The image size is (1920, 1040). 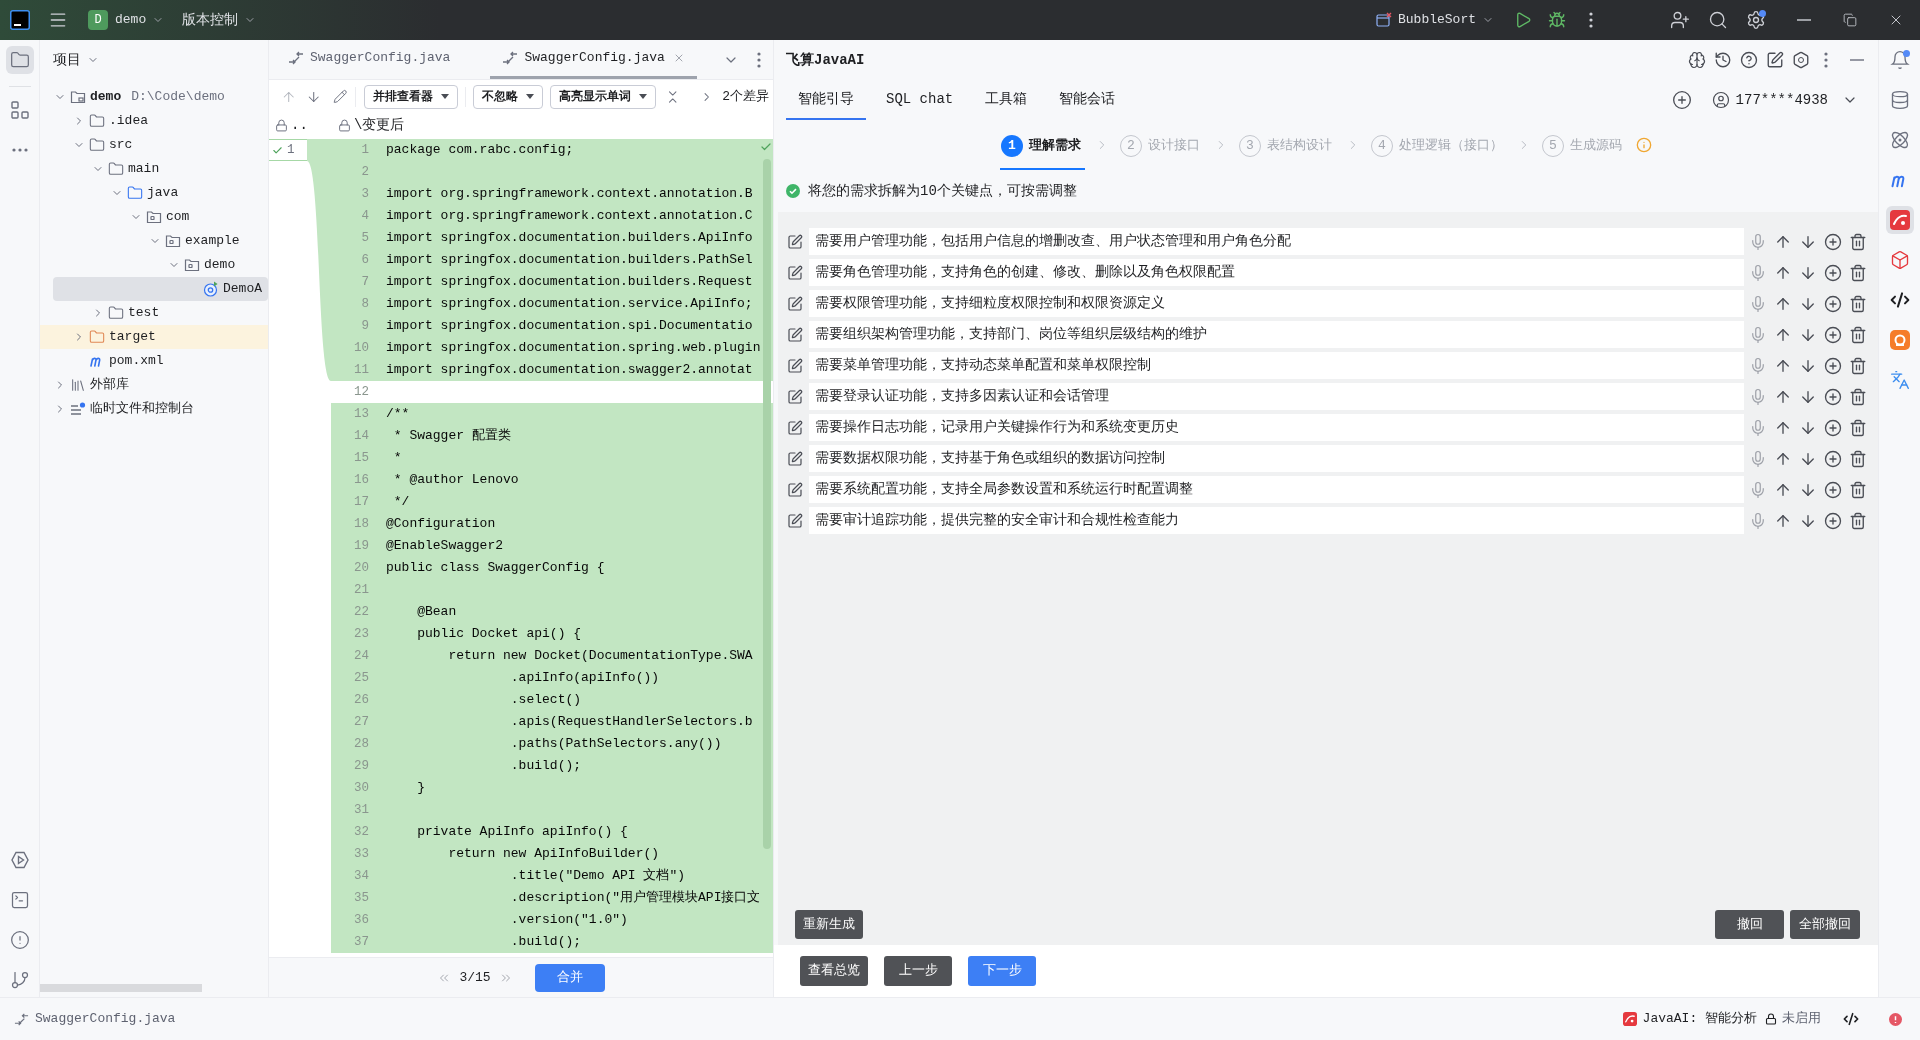 I want to click on settings-icon, so click(x=1756, y=20).